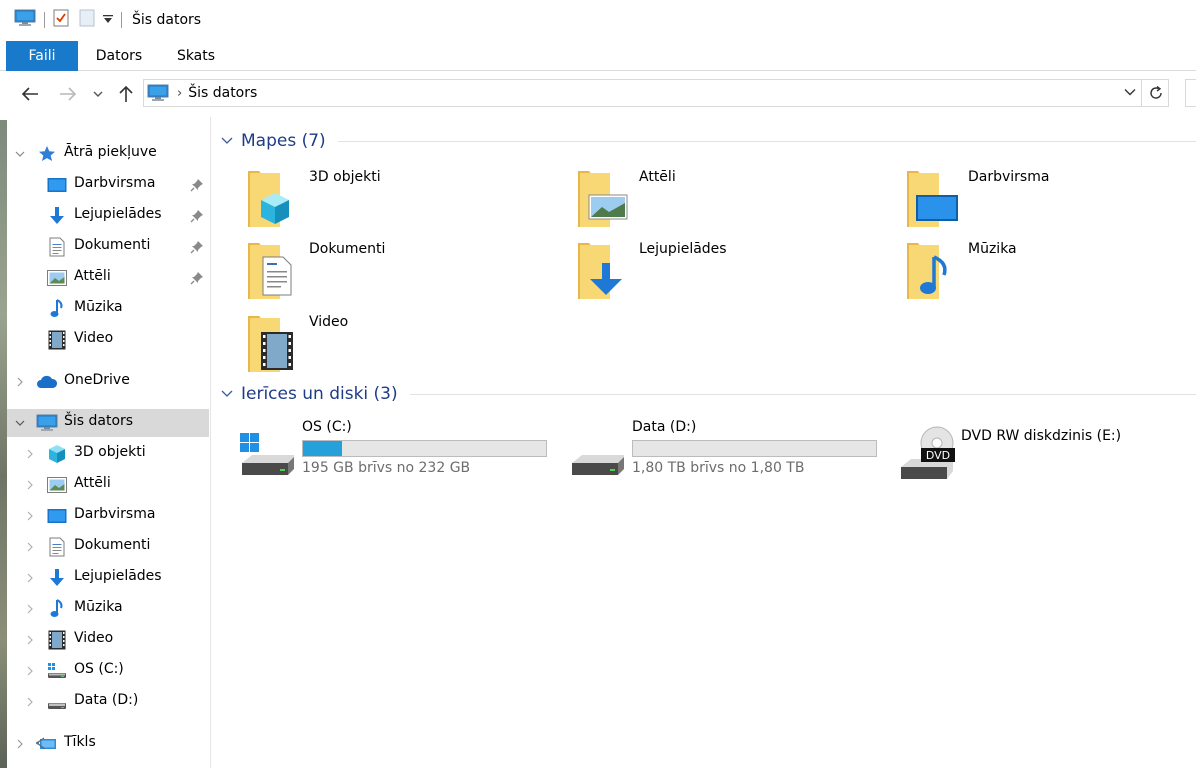  I want to click on drive-d: Data (D:) 1,80 TB brīvs no 1,80 TB, so click(733, 451).